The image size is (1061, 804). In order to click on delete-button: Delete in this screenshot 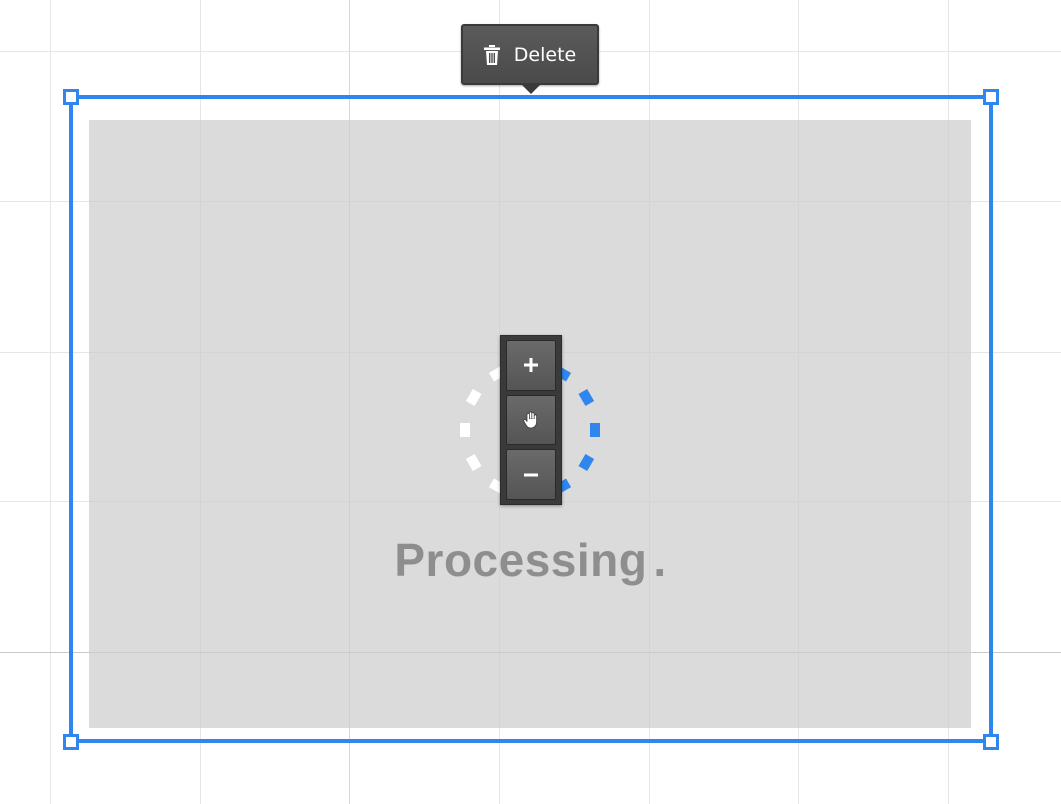, I will do `click(530, 54)`.